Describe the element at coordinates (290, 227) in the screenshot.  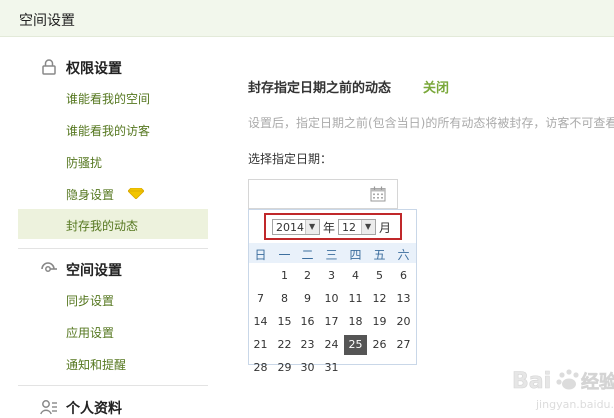
I see `year-value: 2014` at that location.